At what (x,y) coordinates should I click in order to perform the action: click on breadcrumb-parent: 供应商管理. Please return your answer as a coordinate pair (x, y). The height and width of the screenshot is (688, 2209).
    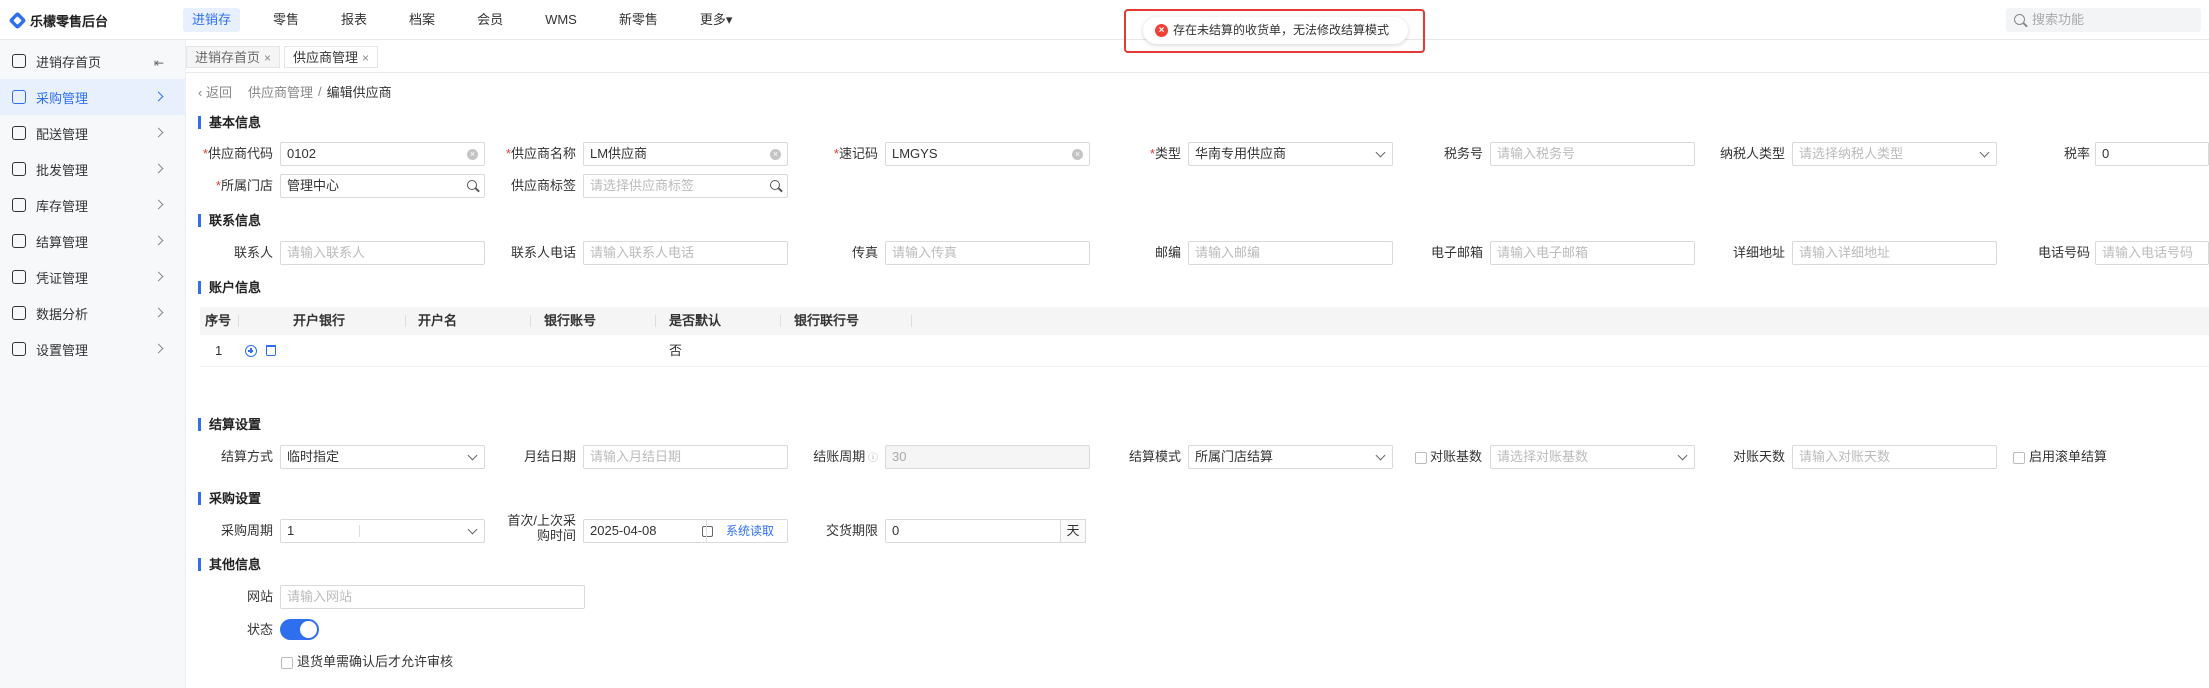
    Looking at the image, I should click on (280, 91).